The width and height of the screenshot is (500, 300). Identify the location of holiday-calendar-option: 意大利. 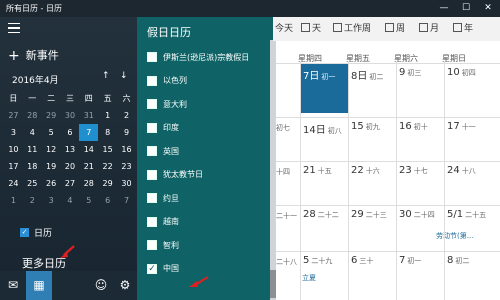
(167, 104).